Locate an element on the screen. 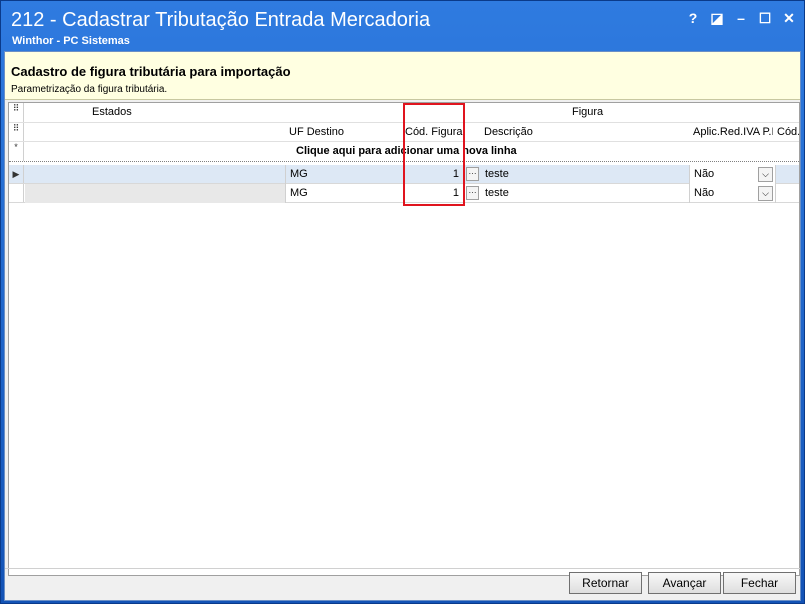  close-icon: ✕ is located at coordinates (789, 18).